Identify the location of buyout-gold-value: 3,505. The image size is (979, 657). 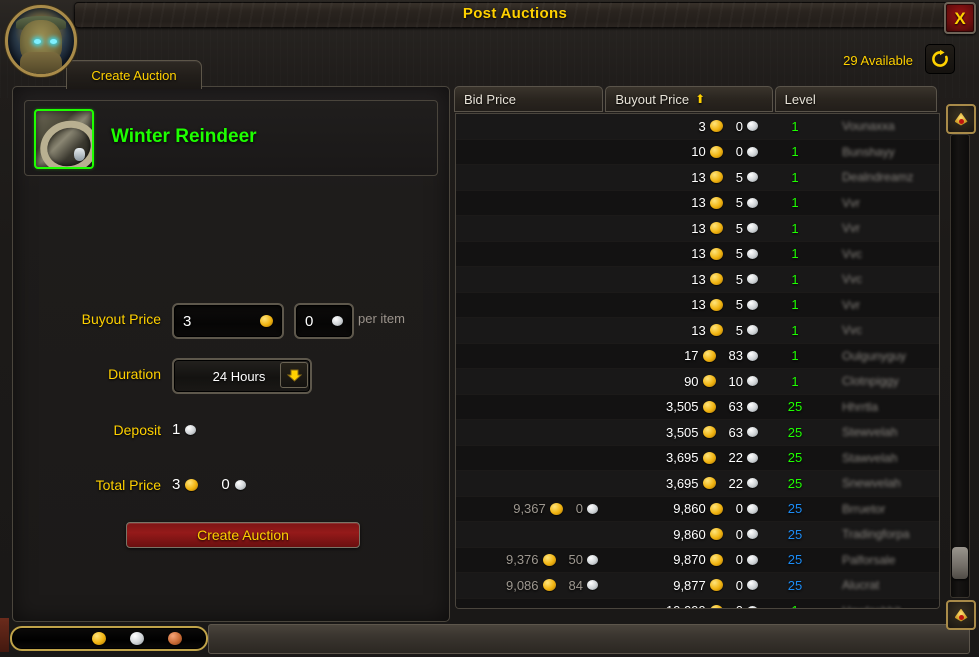
(682, 407).